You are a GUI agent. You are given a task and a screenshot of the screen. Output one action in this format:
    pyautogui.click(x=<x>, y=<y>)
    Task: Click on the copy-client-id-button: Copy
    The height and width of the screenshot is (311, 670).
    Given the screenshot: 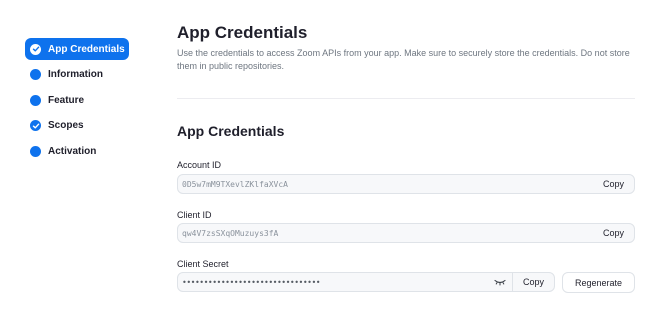 What is the action you would take?
    pyautogui.click(x=613, y=233)
    